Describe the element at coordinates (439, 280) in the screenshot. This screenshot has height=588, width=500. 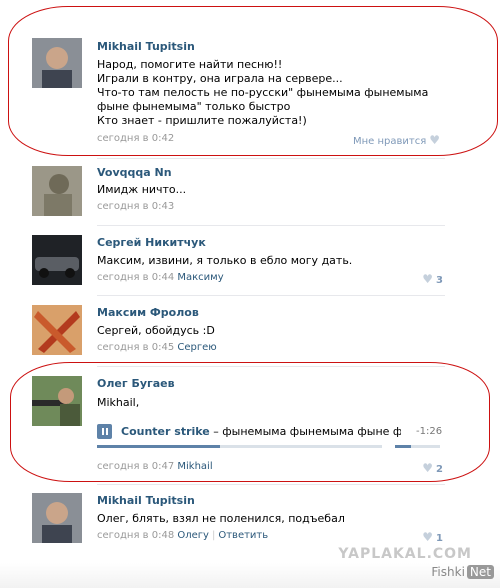
I see `like-count: 3` at that location.